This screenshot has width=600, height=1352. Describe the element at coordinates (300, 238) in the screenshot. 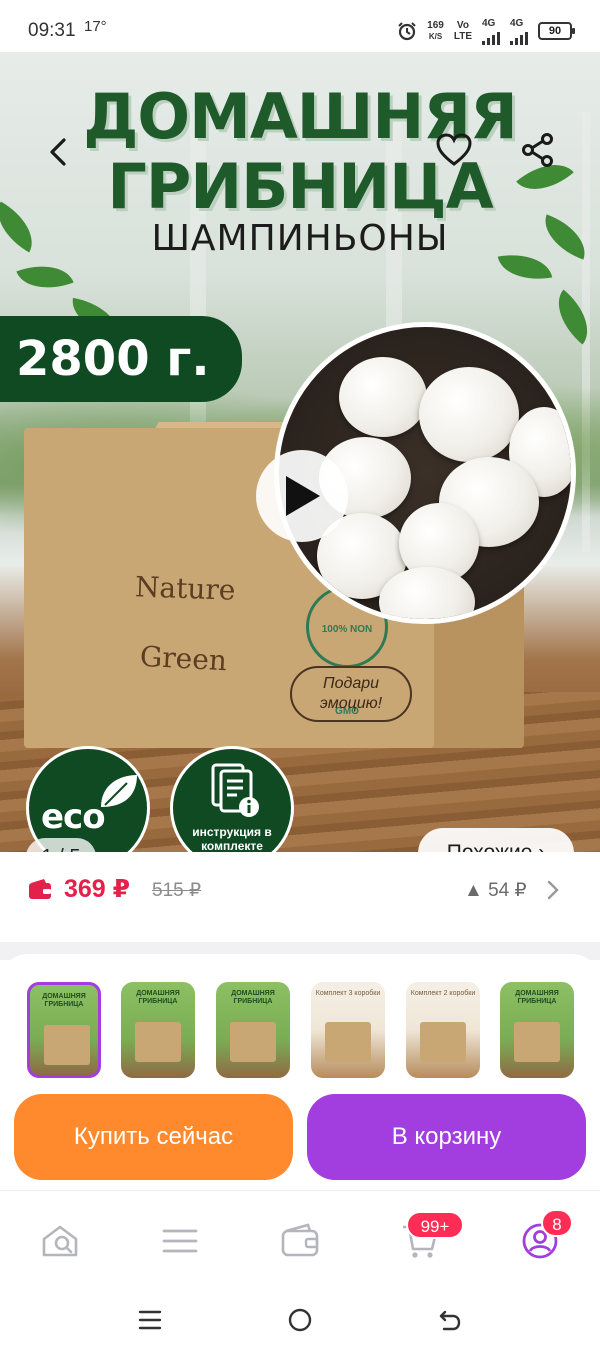

I see `hero-subtitle: ШАМПИНЬОНЫ` at that location.